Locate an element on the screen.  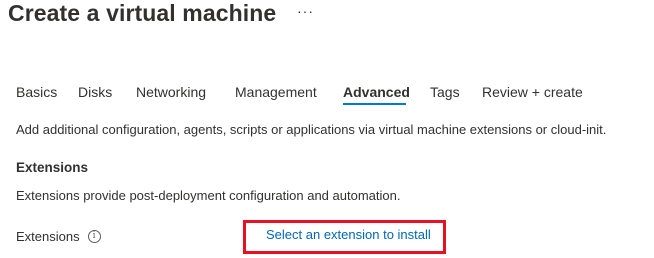
info-icon: i is located at coordinates (94, 236).